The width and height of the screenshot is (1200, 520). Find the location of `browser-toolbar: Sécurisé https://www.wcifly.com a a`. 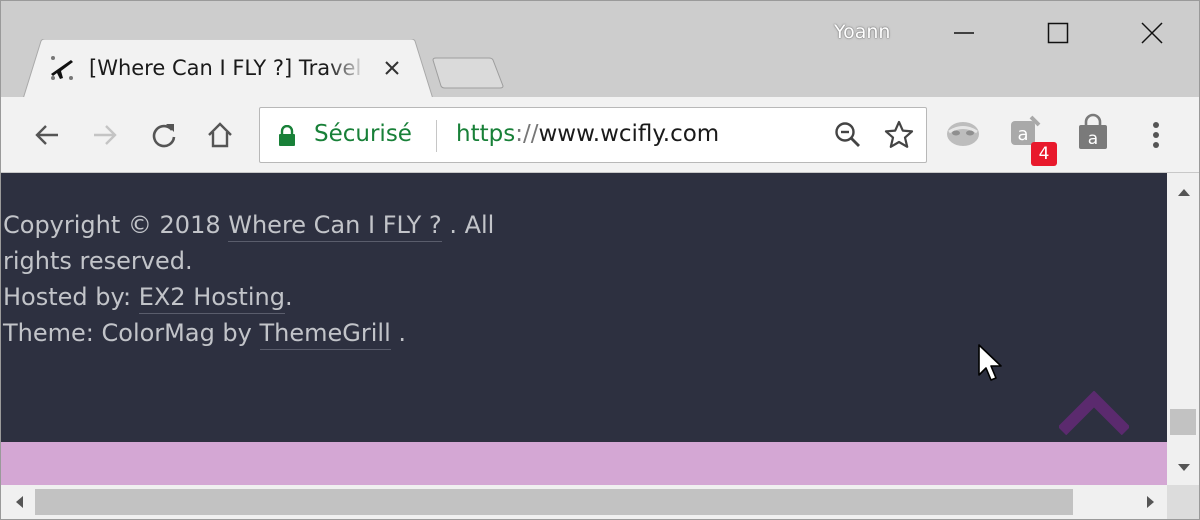

browser-toolbar: Sécurisé https://www.wcifly.com a a is located at coordinates (600, 135).